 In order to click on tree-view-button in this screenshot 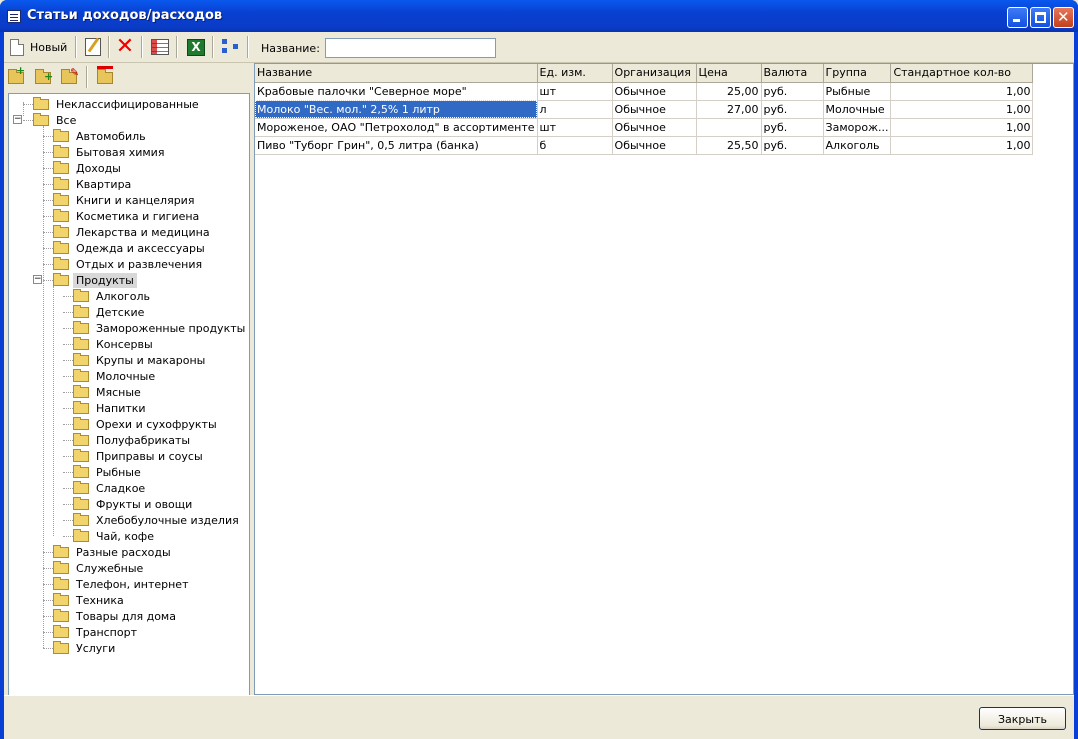, I will do `click(231, 47)`.